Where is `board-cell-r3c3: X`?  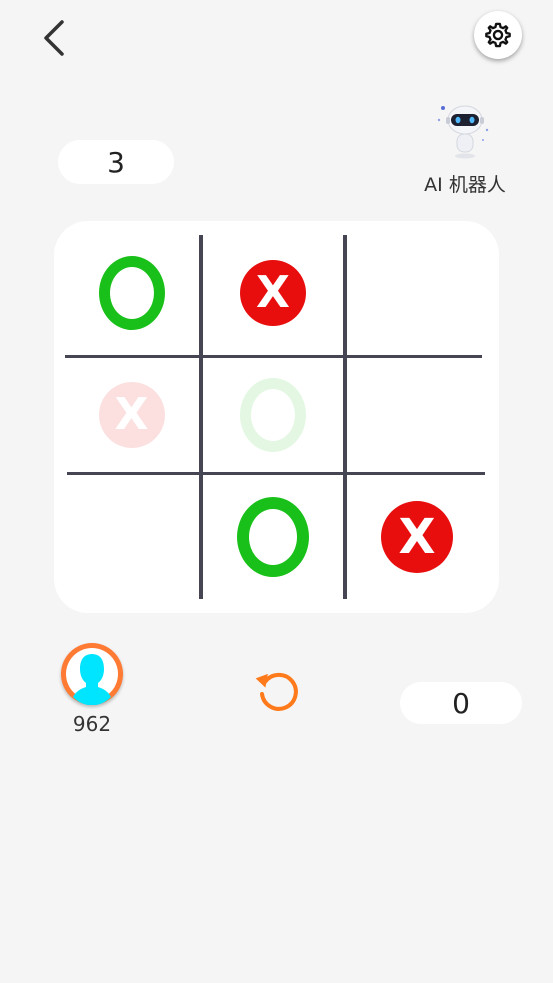
board-cell-r3c3: X is located at coordinates (417, 537).